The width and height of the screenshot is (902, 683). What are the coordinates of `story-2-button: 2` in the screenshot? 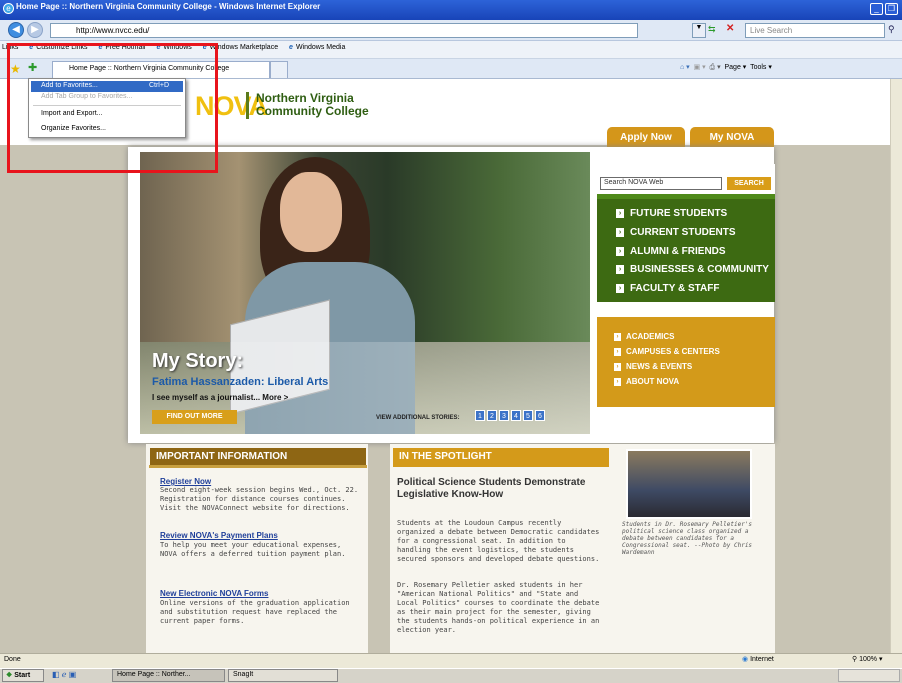 It's located at (492, 415).